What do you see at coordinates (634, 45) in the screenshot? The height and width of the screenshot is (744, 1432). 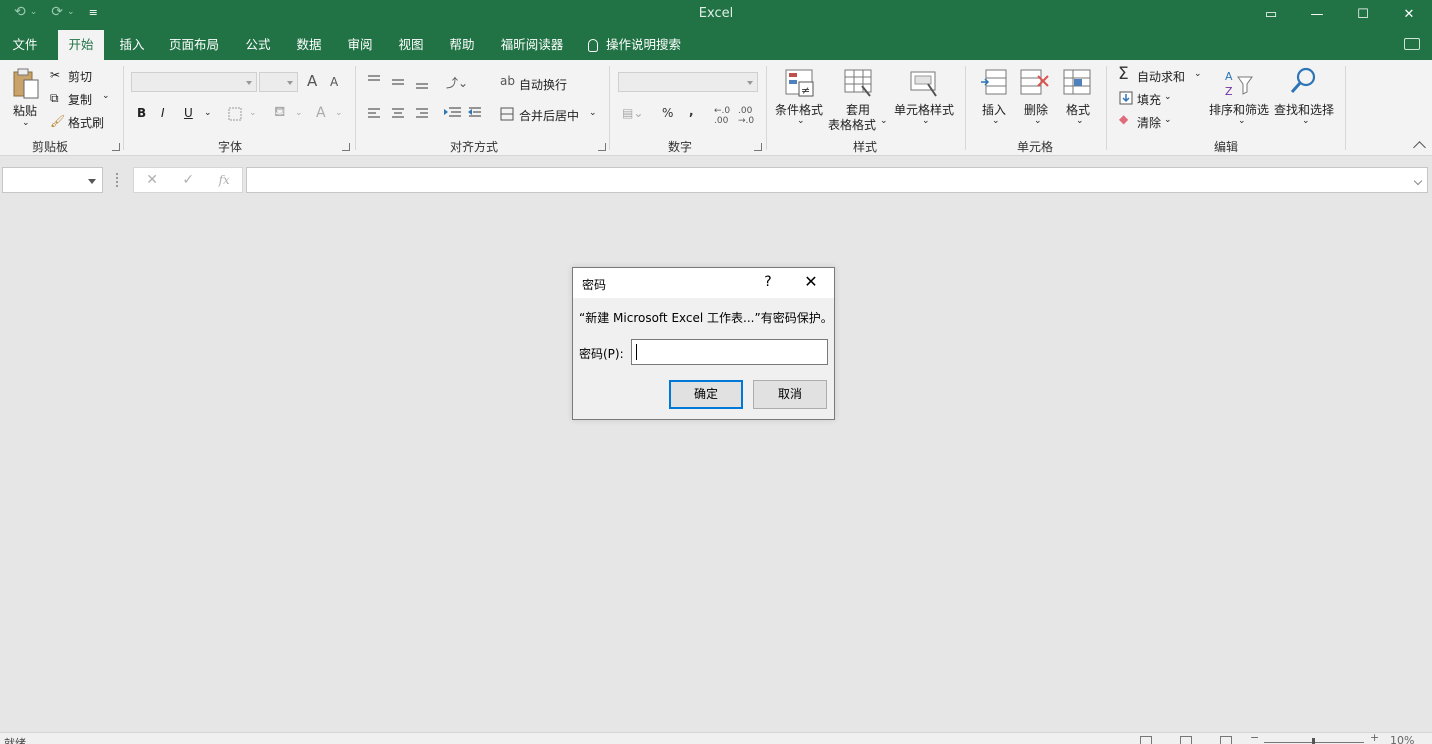 I see `tell-me-search: 操作说明搜索` at bounding box center [634, 45].